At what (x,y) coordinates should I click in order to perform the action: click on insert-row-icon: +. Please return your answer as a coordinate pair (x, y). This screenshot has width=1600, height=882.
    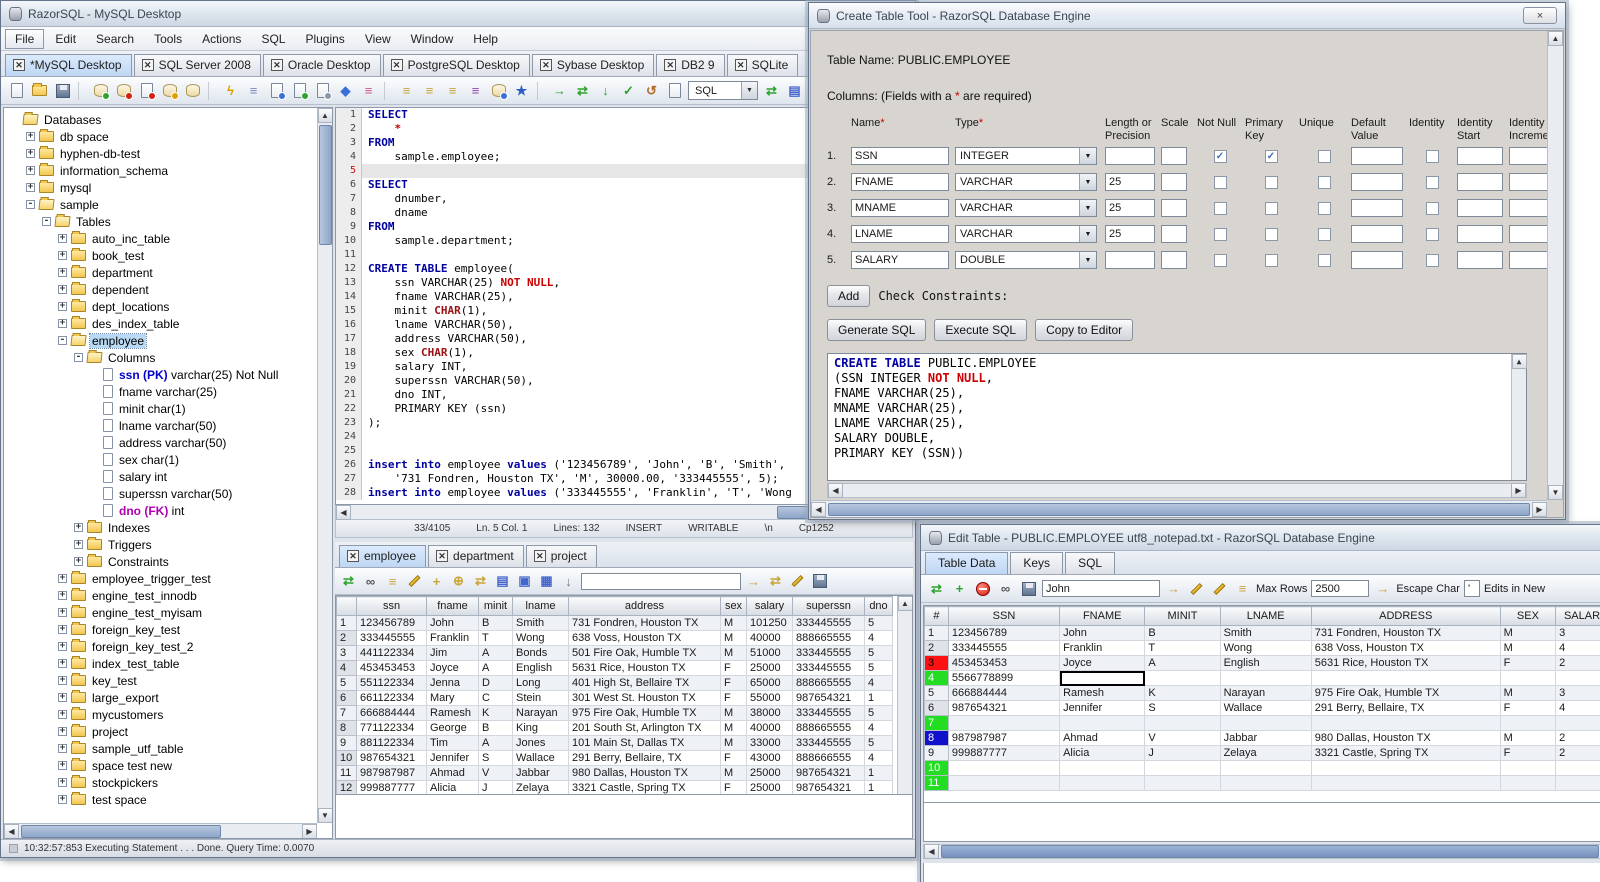
    Looking at the image, I should click on (436, 581).